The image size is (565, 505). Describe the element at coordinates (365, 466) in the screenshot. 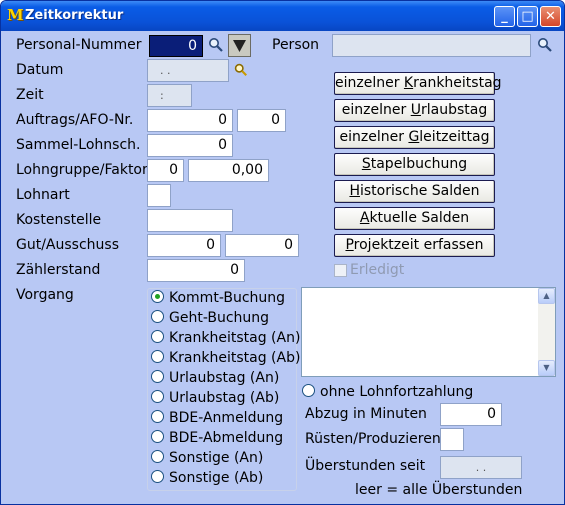

I see `ueberstunden-label: Überstunden seit` at that location.